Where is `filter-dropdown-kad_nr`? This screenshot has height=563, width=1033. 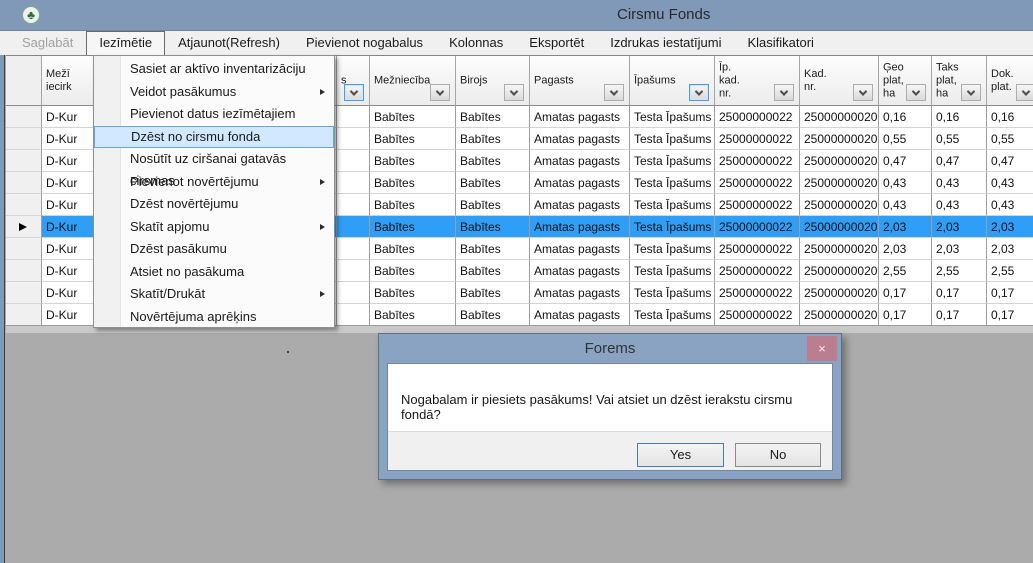 filter-dropdown-kad_nr is located at coordinates (863, 92).